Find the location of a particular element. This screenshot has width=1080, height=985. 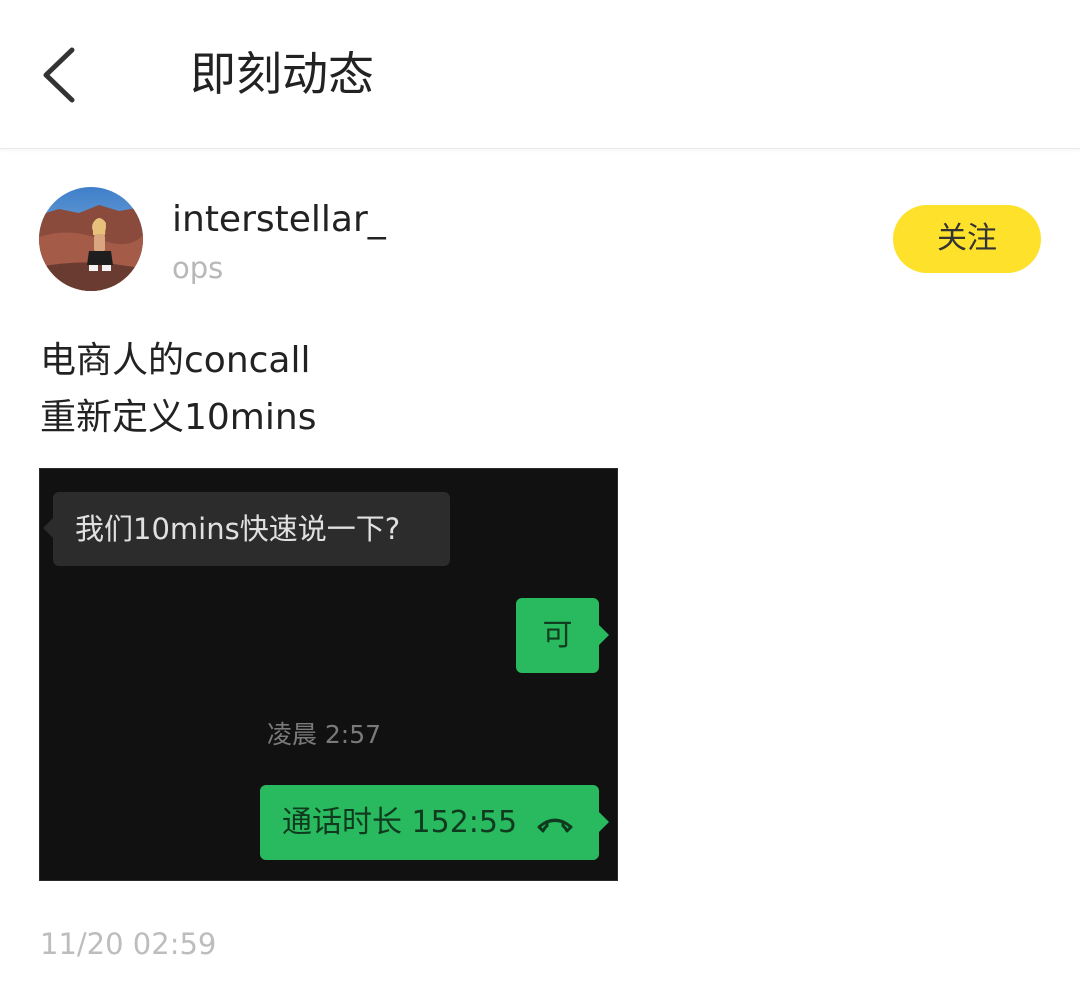

post-text-line-1: 电商人的concall is located at coordinates (175, 360).